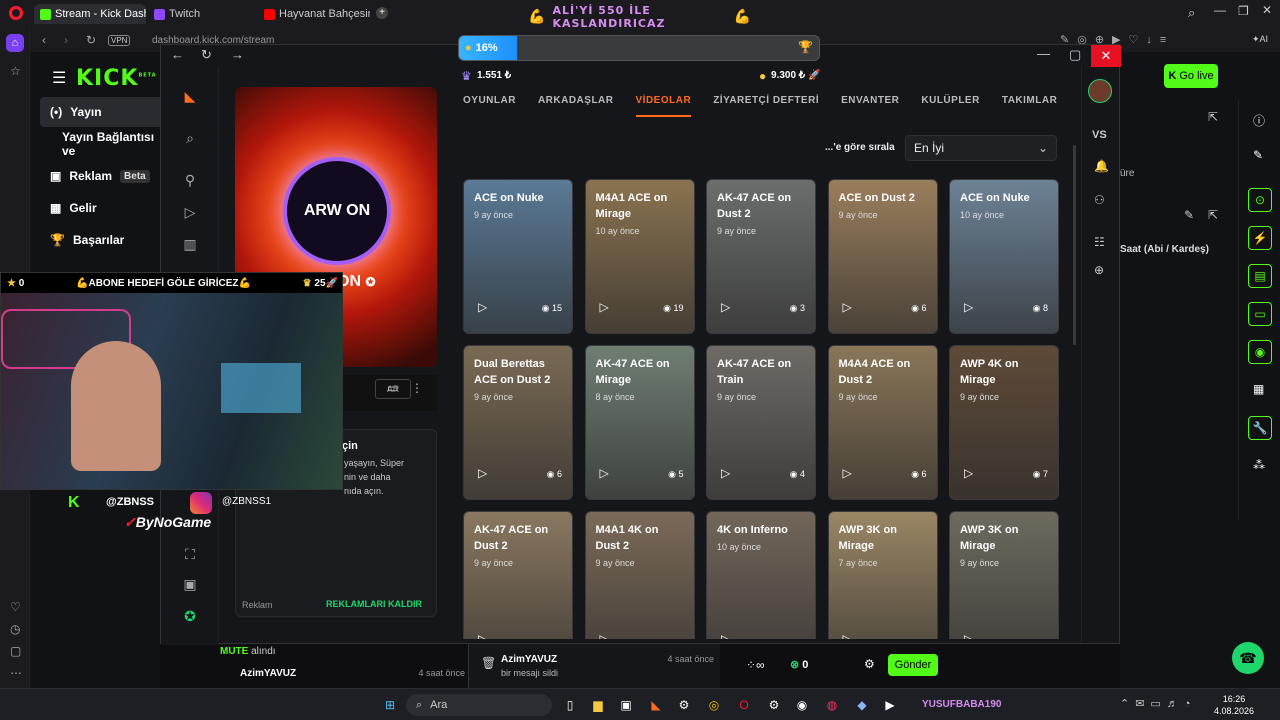 This screenshot has width=1280, height=720. What do you see at coordinates (518, 575) in the screenshot?
I see `video-card: AK-47 ACE on Dust 2 9 ay önce ▷` at bounding box center [518, 575].